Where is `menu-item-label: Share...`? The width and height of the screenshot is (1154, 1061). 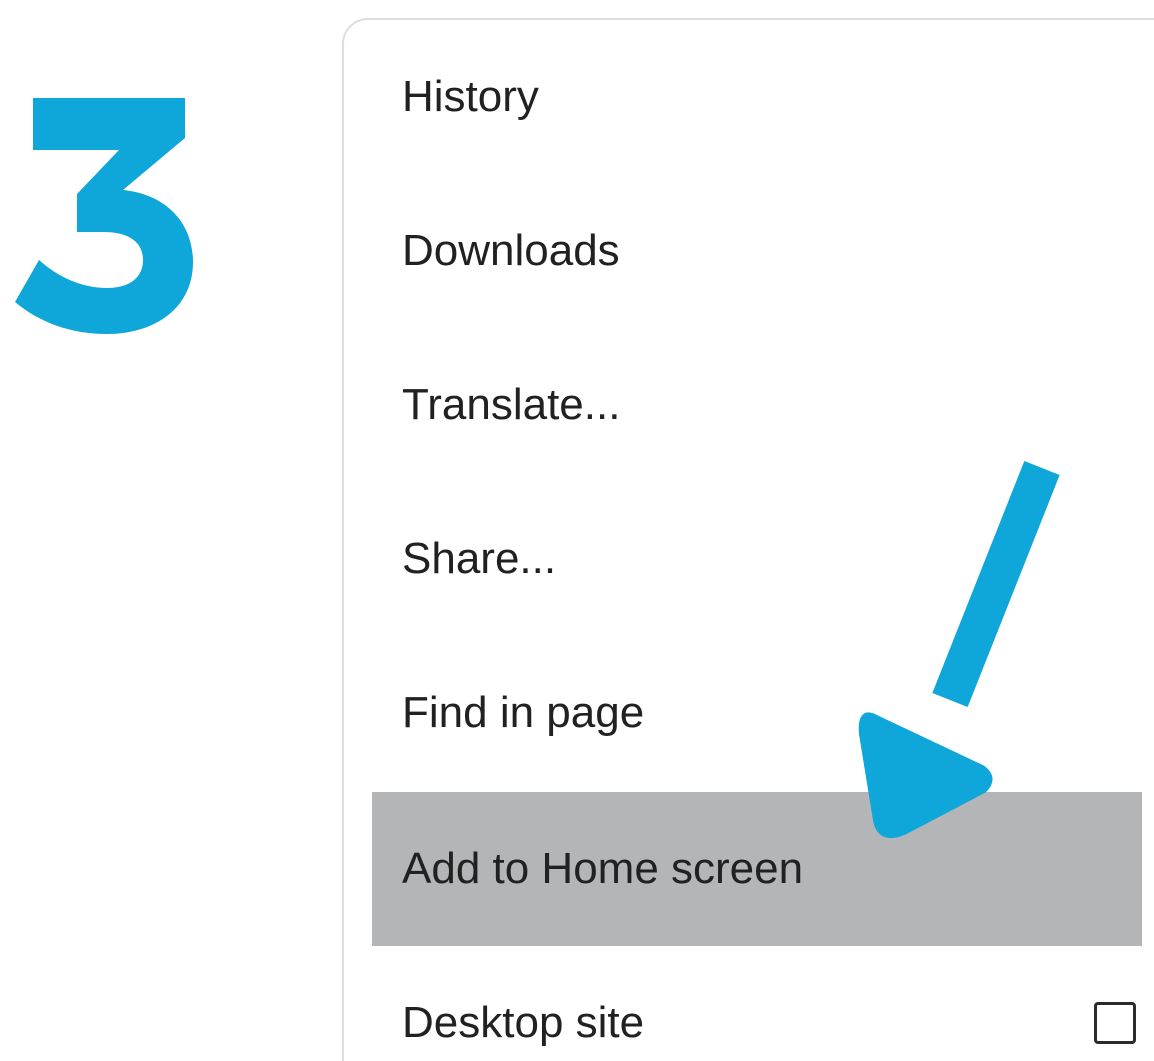 menu-item-label: Share... is located at coordinates (479, 558).